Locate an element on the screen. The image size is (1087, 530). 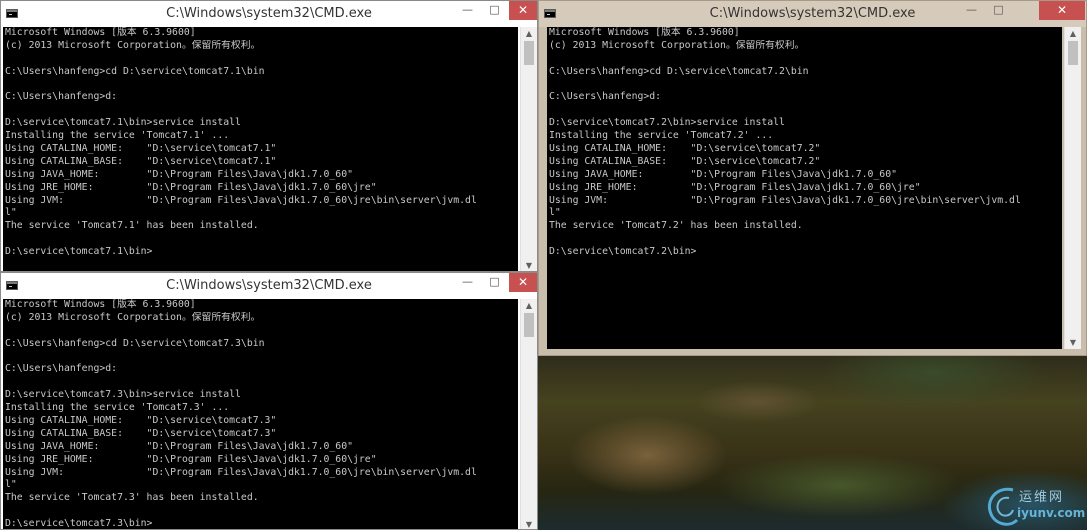
watermark-url: iyunv.com is located at coordinates (1051, 513).